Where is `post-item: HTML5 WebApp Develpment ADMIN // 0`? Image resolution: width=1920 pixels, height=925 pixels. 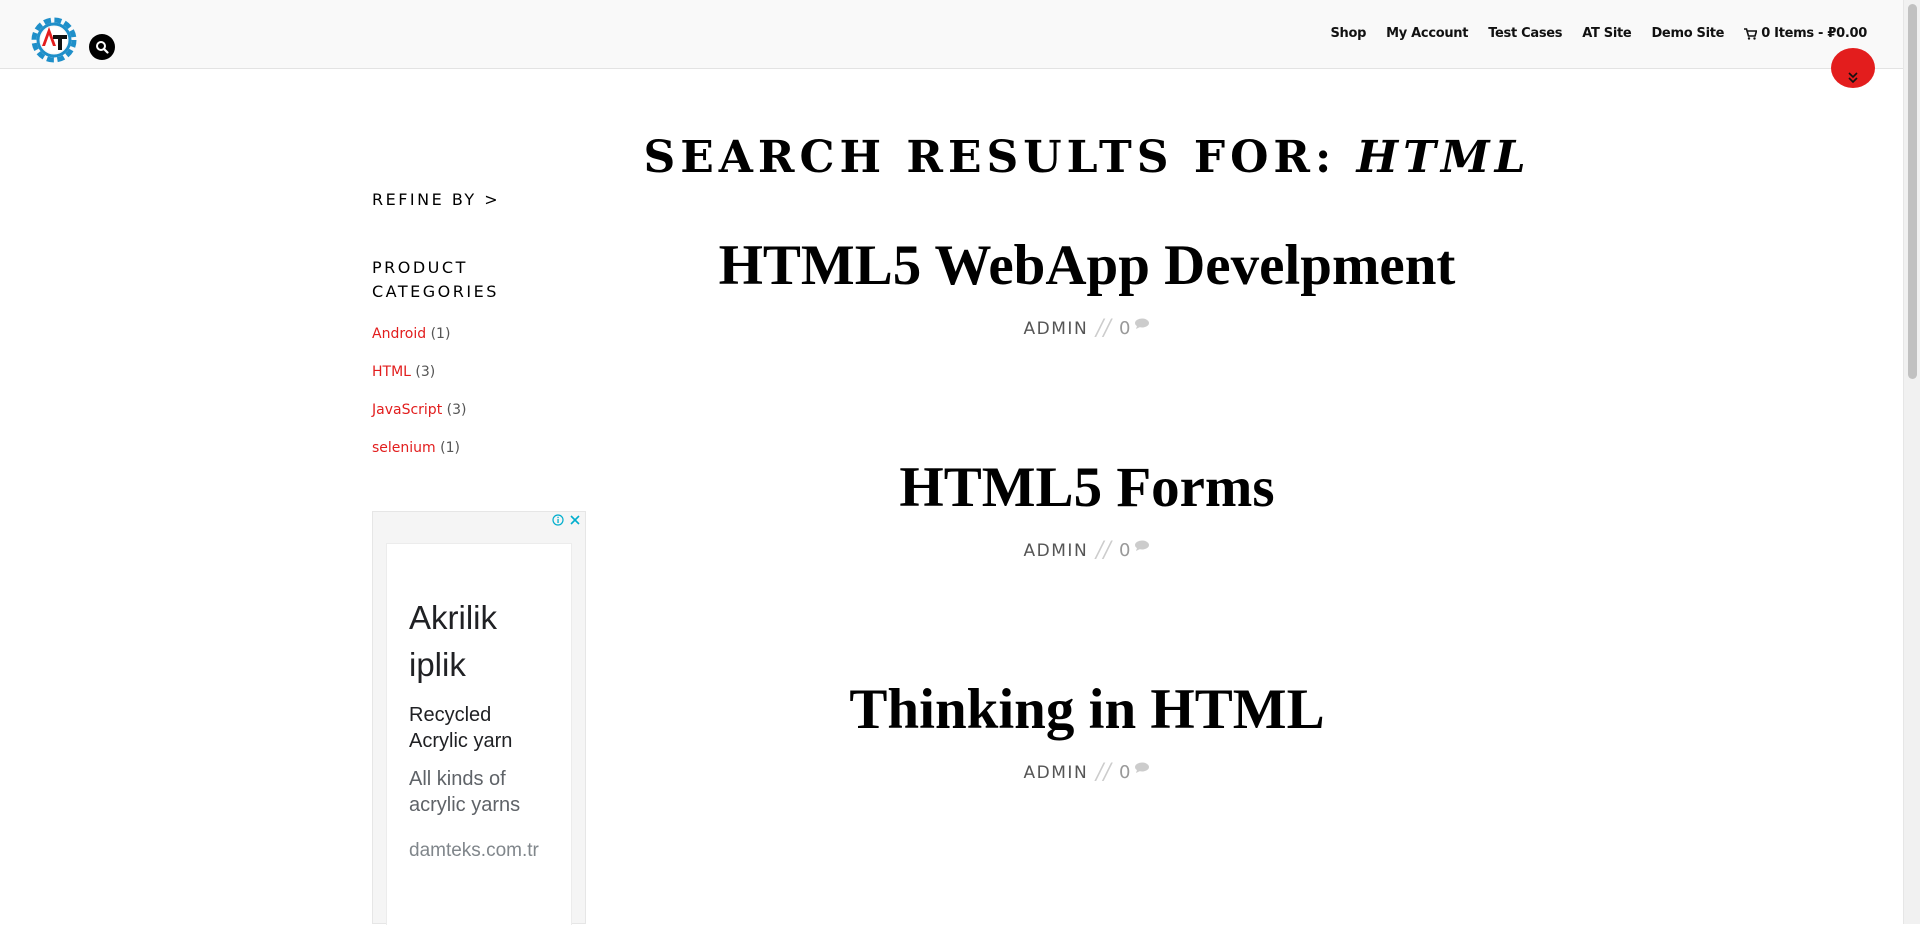
post-item: HTML5 WebApp Develpment ADMIN // 0 is located at coordinates (1087, 287).